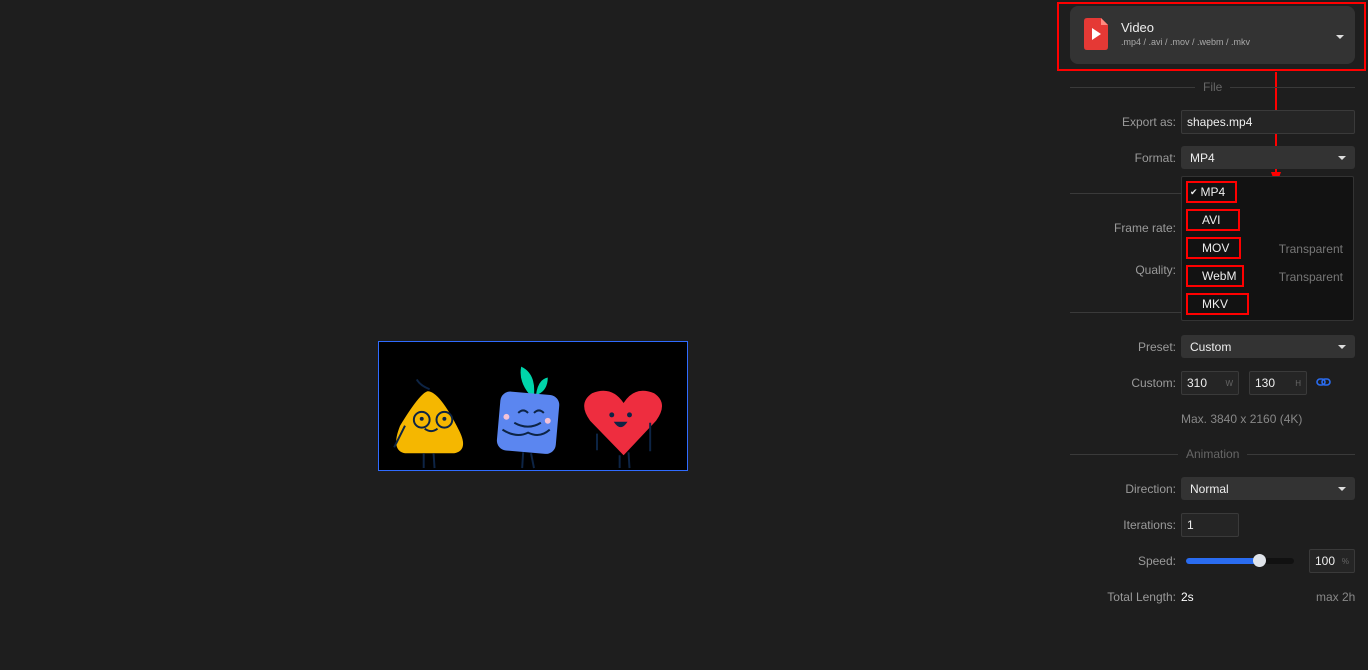 This screenshot has width=1368, height=670. What do you see at coordinates (1186, 42) in the screenshot?
I see `export-type-subtitle: .mp4 / .avi / .mov / .webm / .mkv` at bounding box center [1186, 42].